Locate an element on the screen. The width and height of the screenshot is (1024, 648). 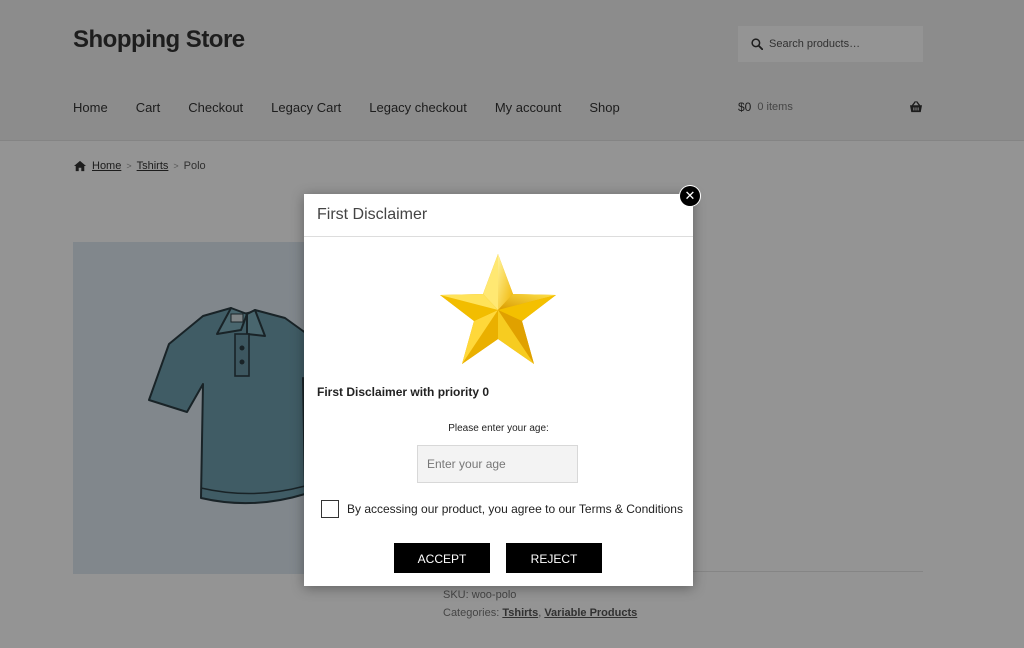
star-icon is located at coordinates (498, 309).